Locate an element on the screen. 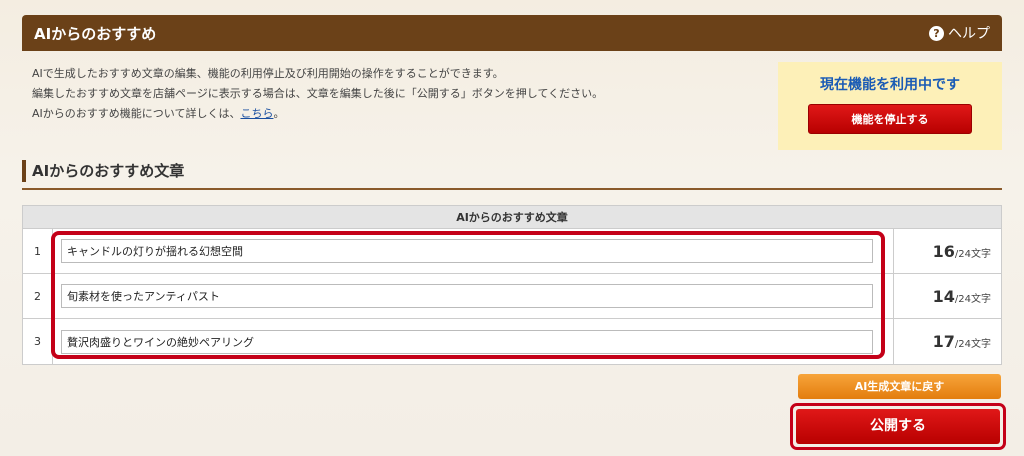 This screenshot has width=1024, height=456. help-link: ? ヘルプ is located at coordinates (959, 33).